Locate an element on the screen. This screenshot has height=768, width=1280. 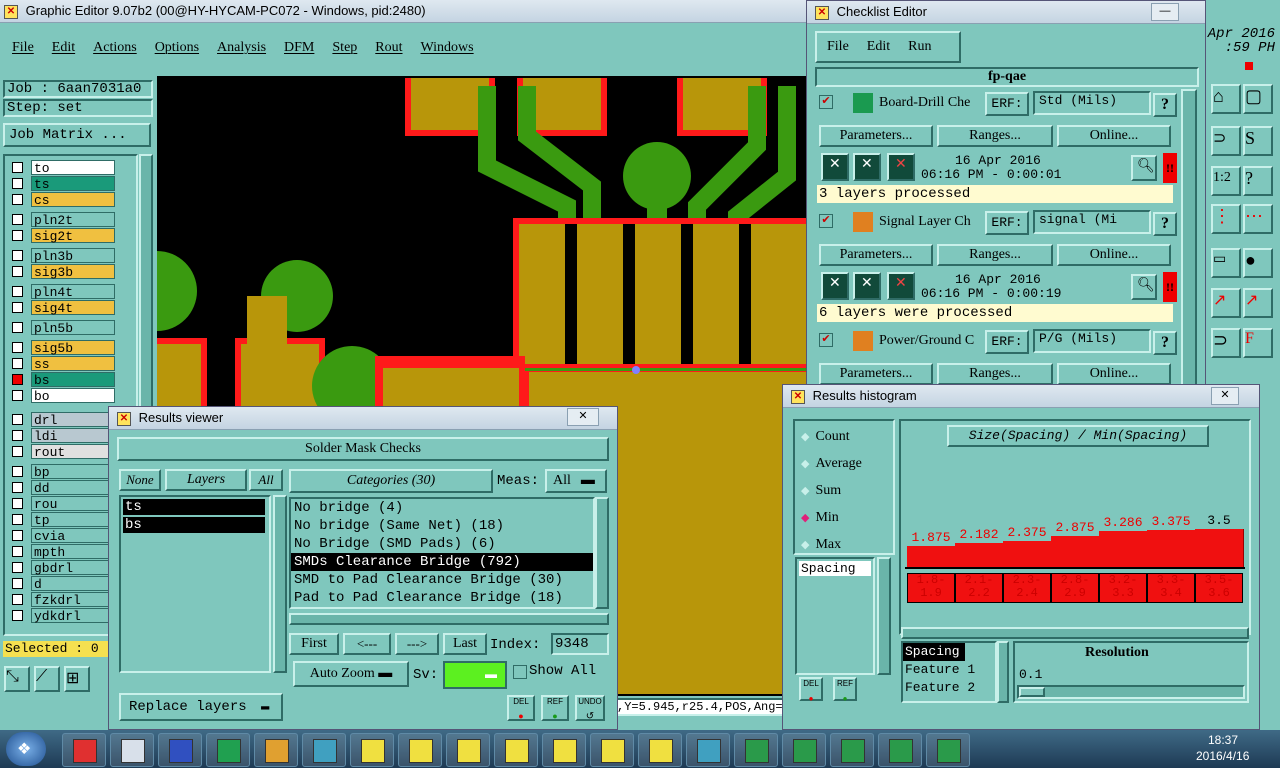
first-button: First is located at coordinates (314, 644).